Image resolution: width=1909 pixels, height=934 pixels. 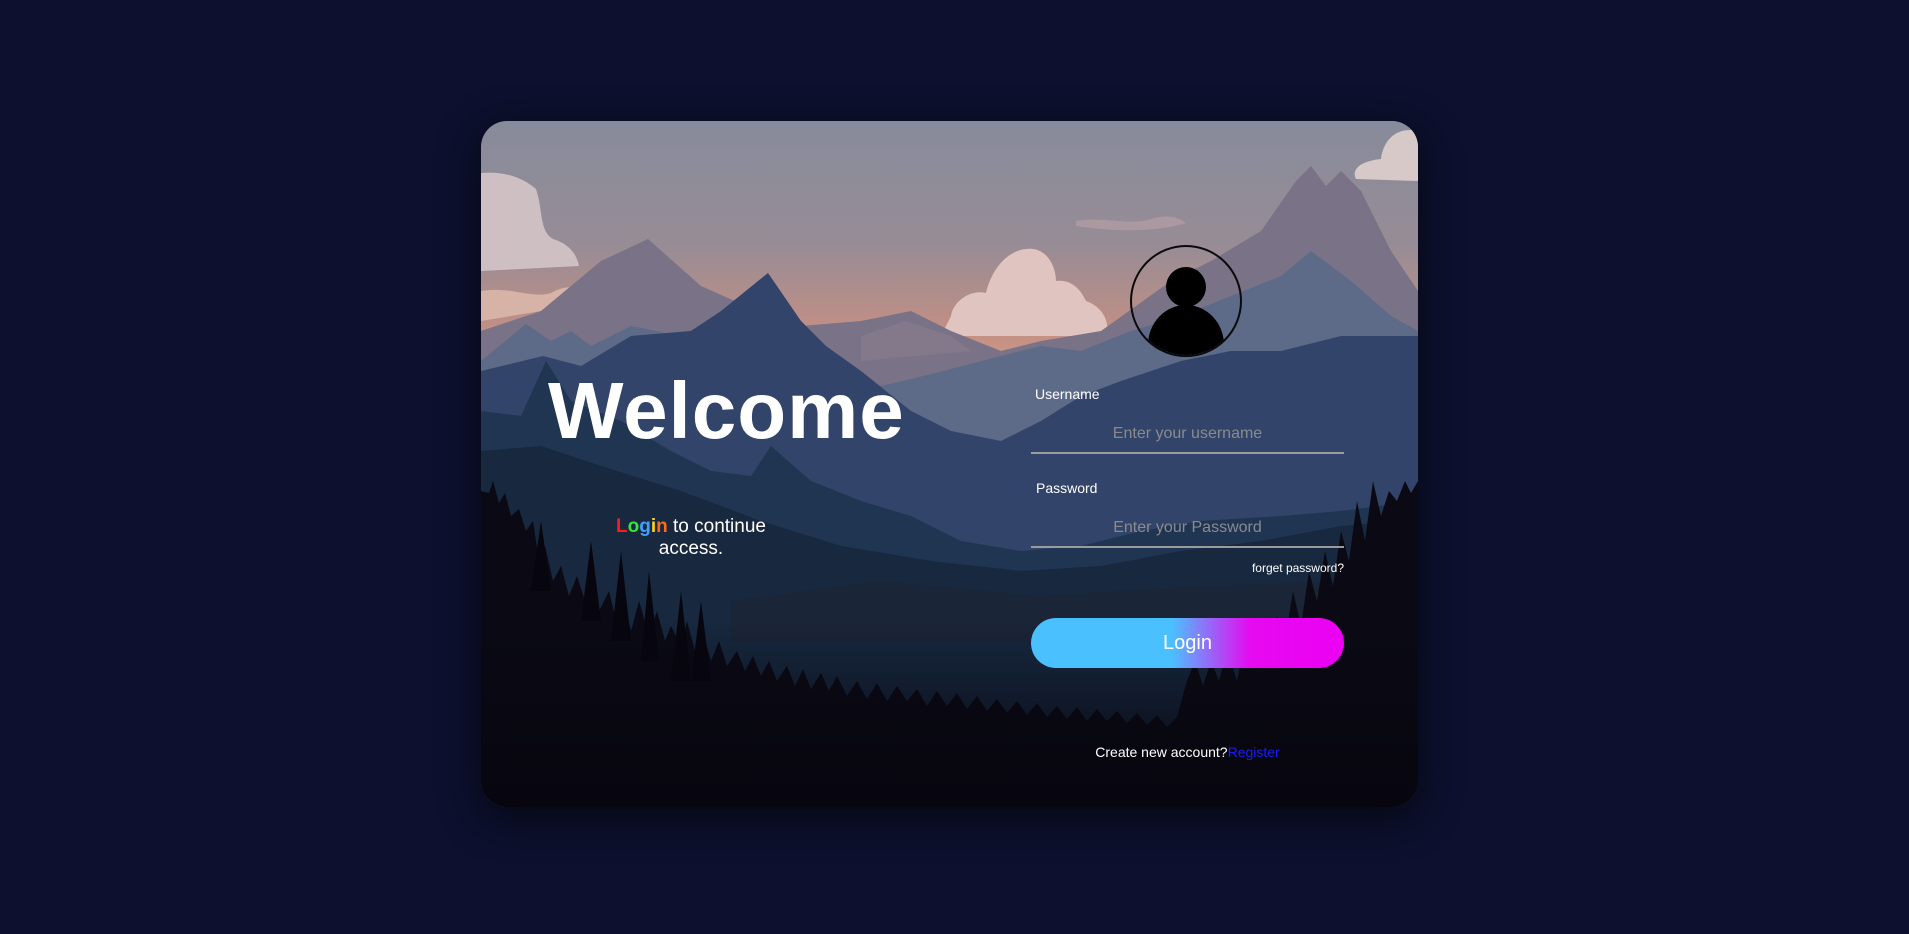 I want to click on tagline: Login to continue access., so click(x=691, y=538).